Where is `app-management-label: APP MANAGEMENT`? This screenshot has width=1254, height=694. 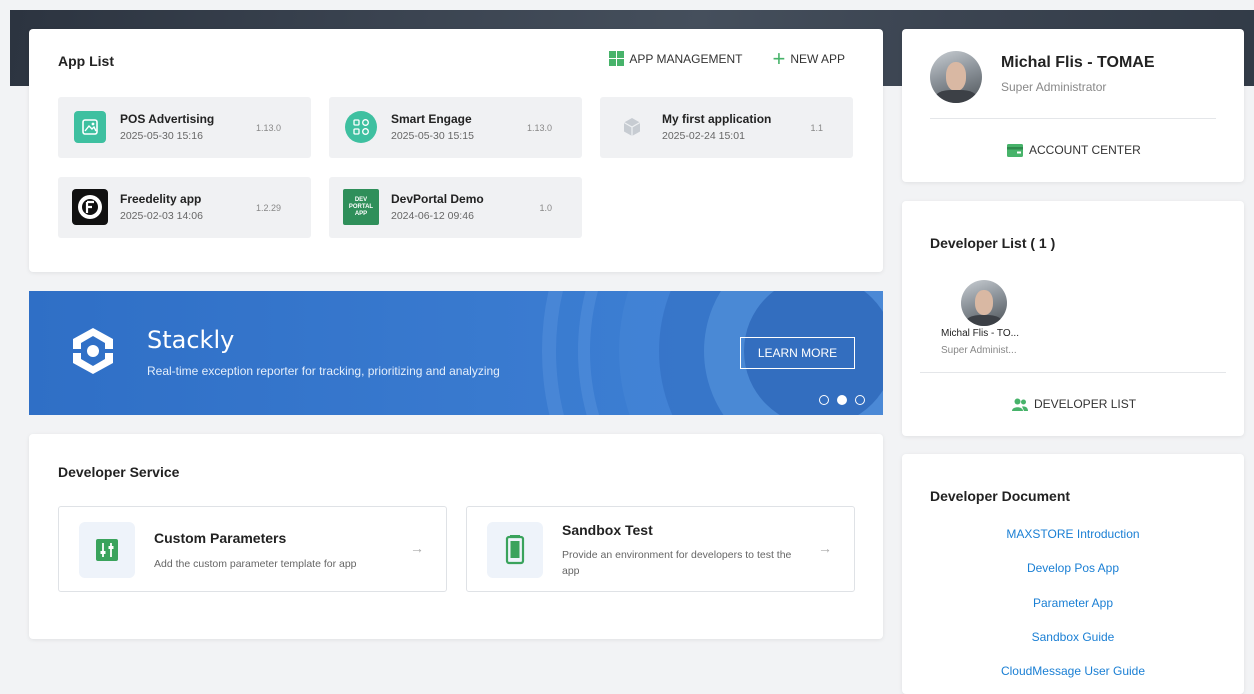
app-management-label: APP MANAGEMENT is located at coordinates (686, 58).